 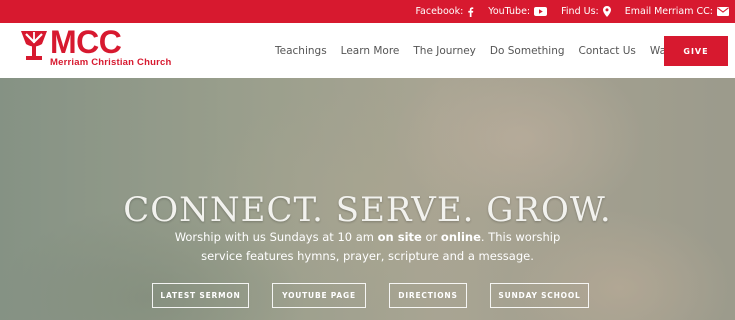 I want to click on nav-learn-more: Learn More, so click(x=370, y=51).